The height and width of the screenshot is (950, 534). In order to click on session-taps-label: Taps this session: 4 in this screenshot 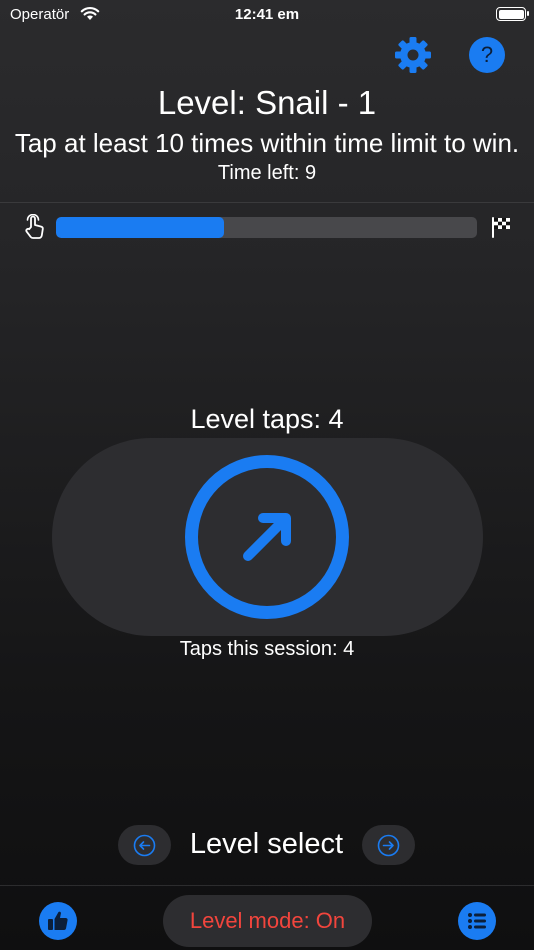, I will do `click(267, 649)`.